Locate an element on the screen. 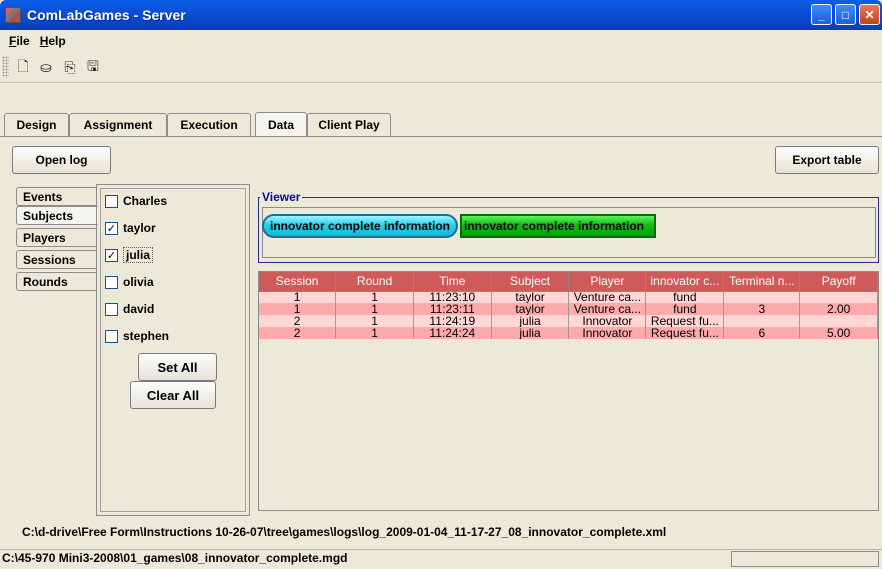 The height and width of the screenshot is (569, 882). new-document-icon: 🗋 is located at coordinates (23, 68).